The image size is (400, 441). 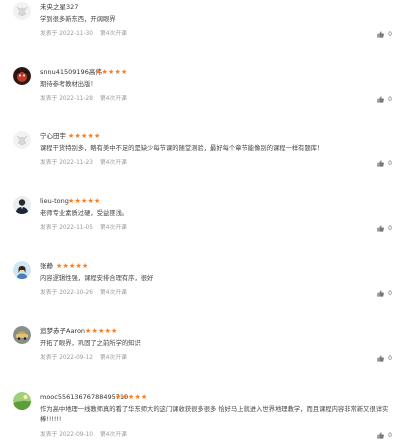 I want to click on person-avatar-icon, so click(x=22, y=205).